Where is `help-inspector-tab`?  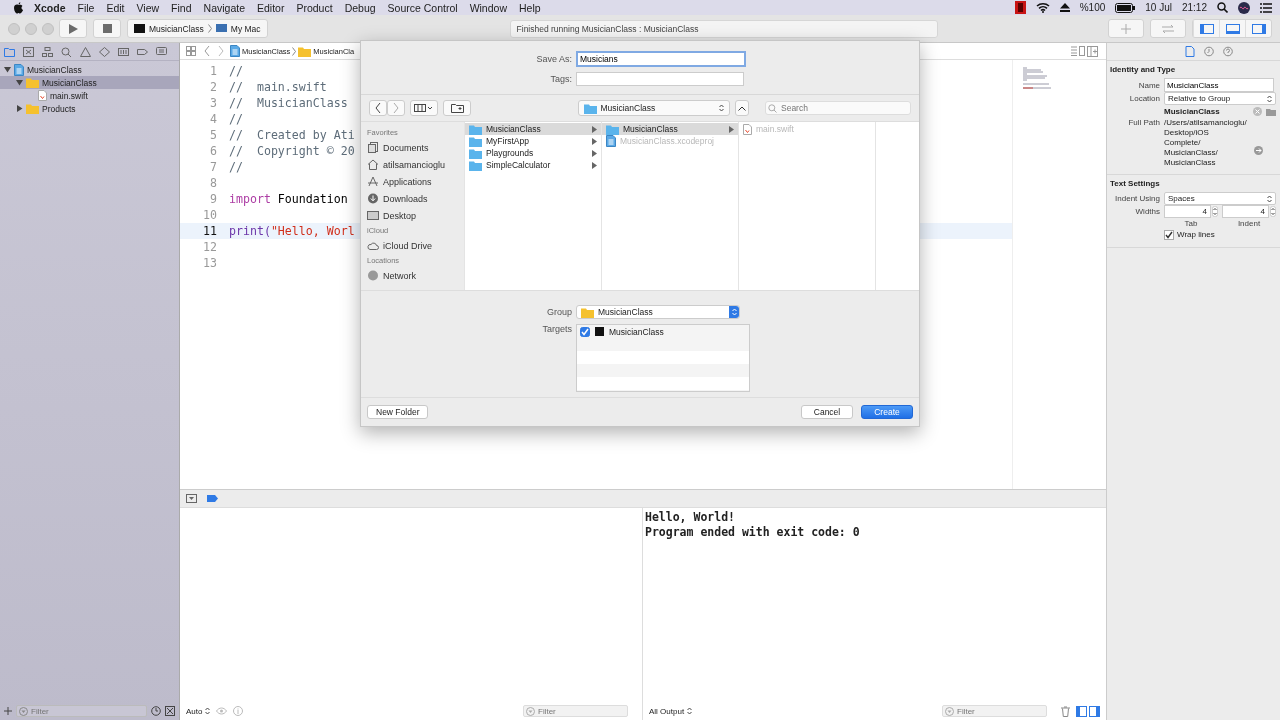
help-inspector-tab is located at coordinates (1227, 51).